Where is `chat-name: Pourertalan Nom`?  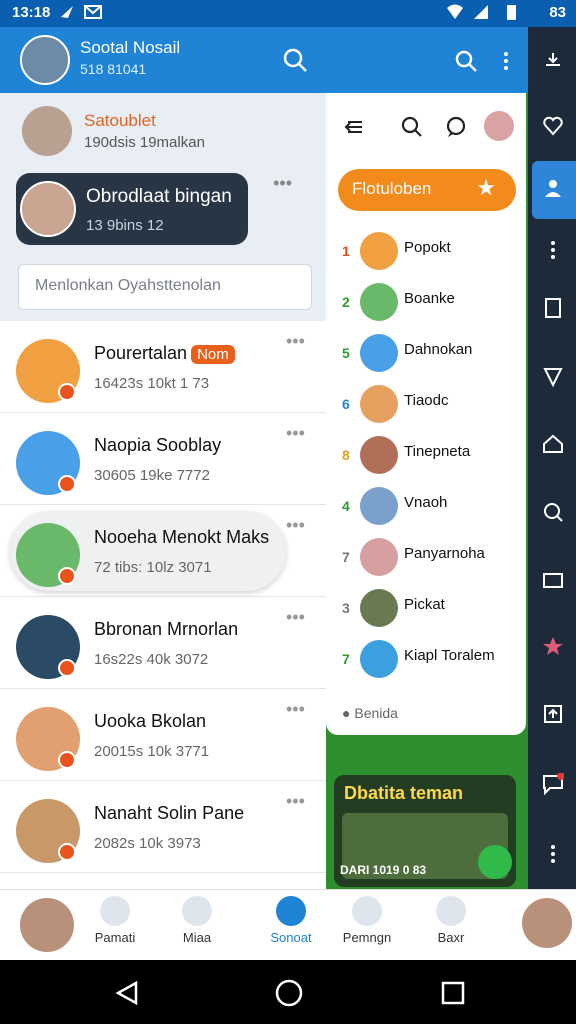 chat-name: Pourertalan Nom is located at coordinates (164, 353).